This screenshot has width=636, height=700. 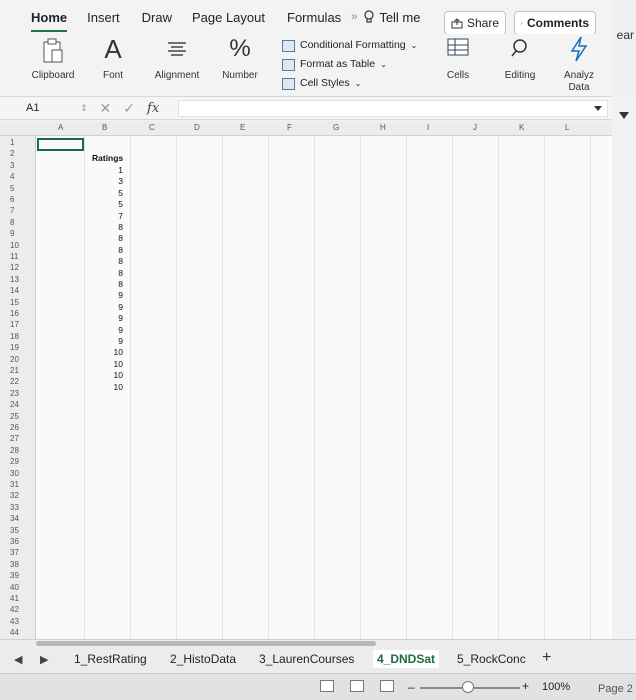 What do you see at coordinates (60, 127) in the screenshot?
I see `column-header-a: A` at bounding box center [60, 127].